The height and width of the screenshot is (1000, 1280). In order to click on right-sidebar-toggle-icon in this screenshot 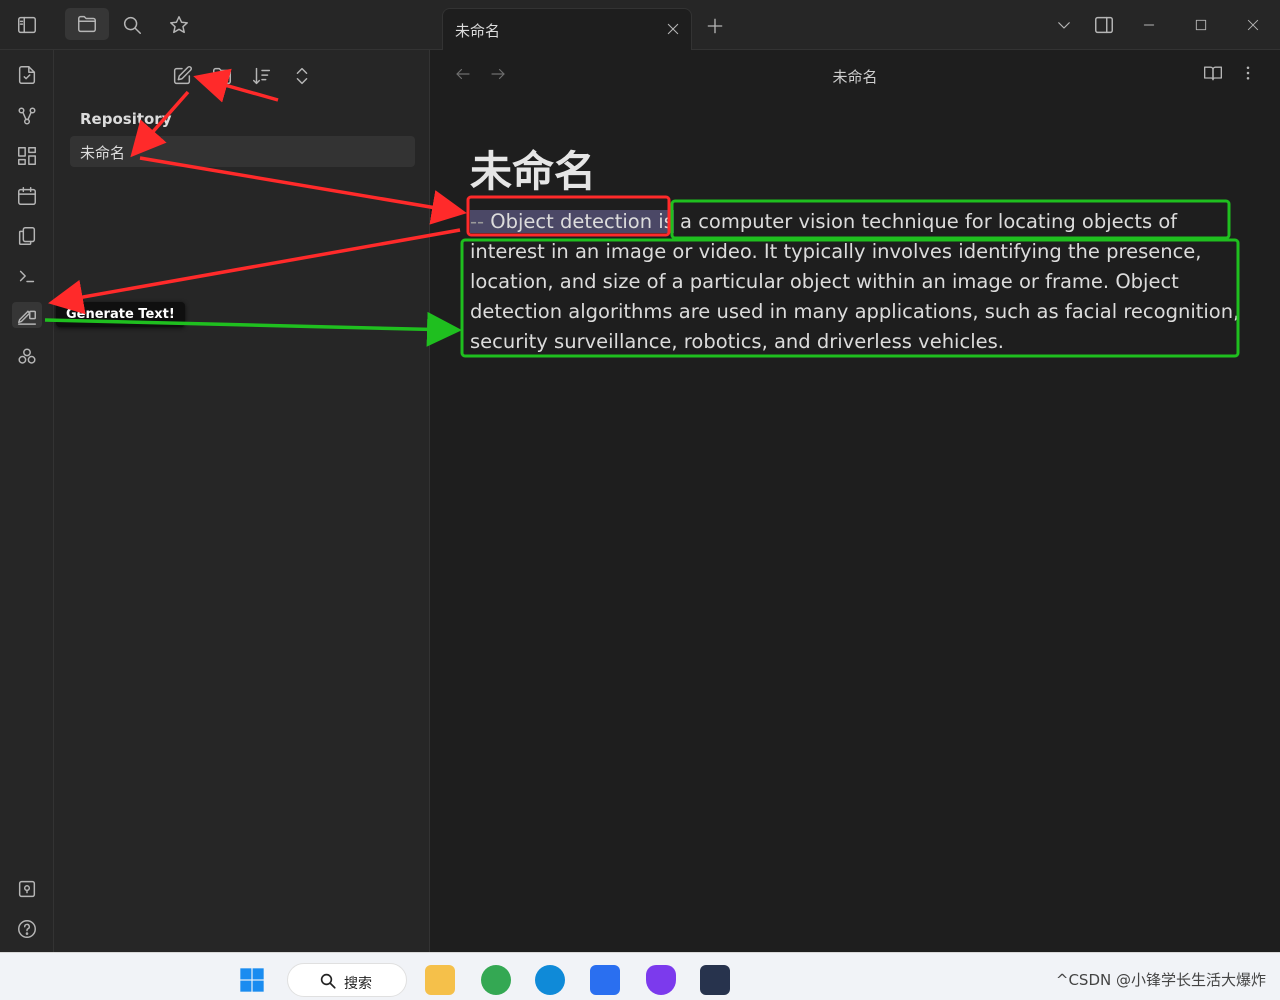, I will do `click(1104, 25)`.